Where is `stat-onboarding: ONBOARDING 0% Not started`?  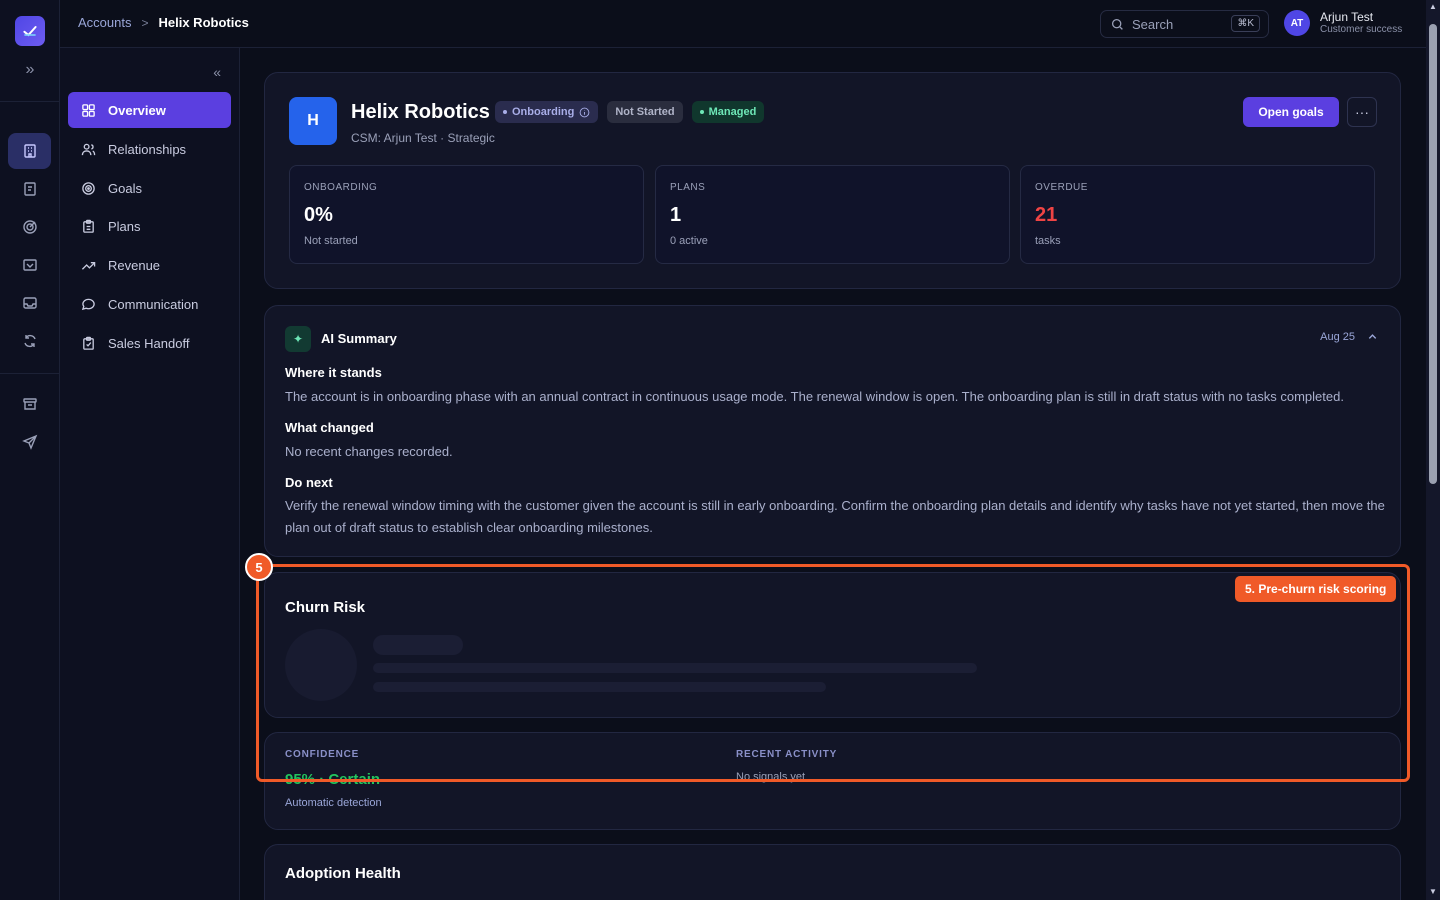 stat-onboarding: ONBOARDING 0% Not started is located at coordinates (466, 214).